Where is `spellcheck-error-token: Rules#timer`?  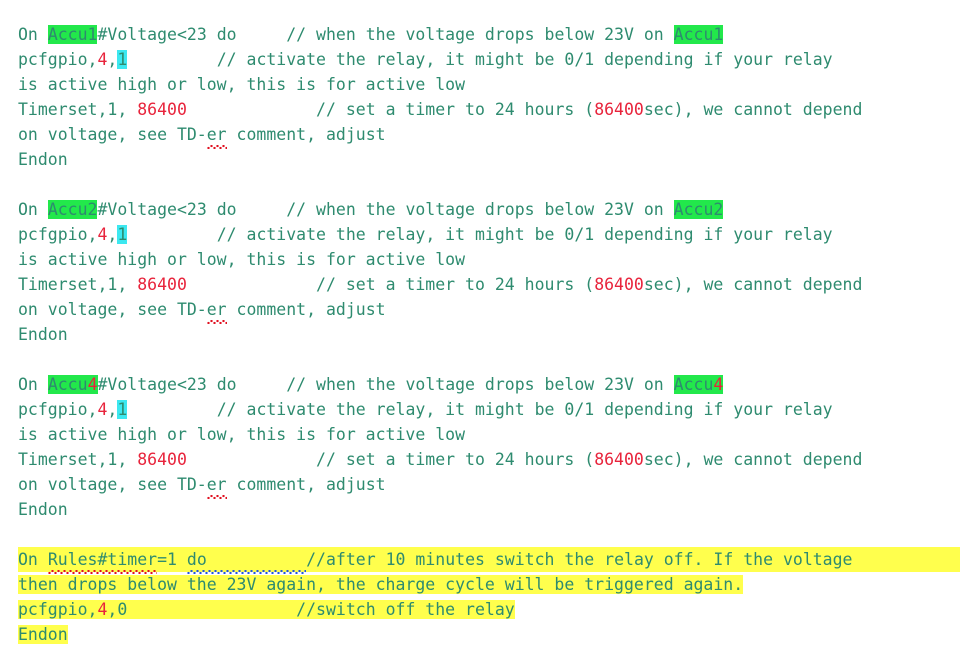
spellcheck-error-token: Rules#timer is located at coordinates (102, 560).